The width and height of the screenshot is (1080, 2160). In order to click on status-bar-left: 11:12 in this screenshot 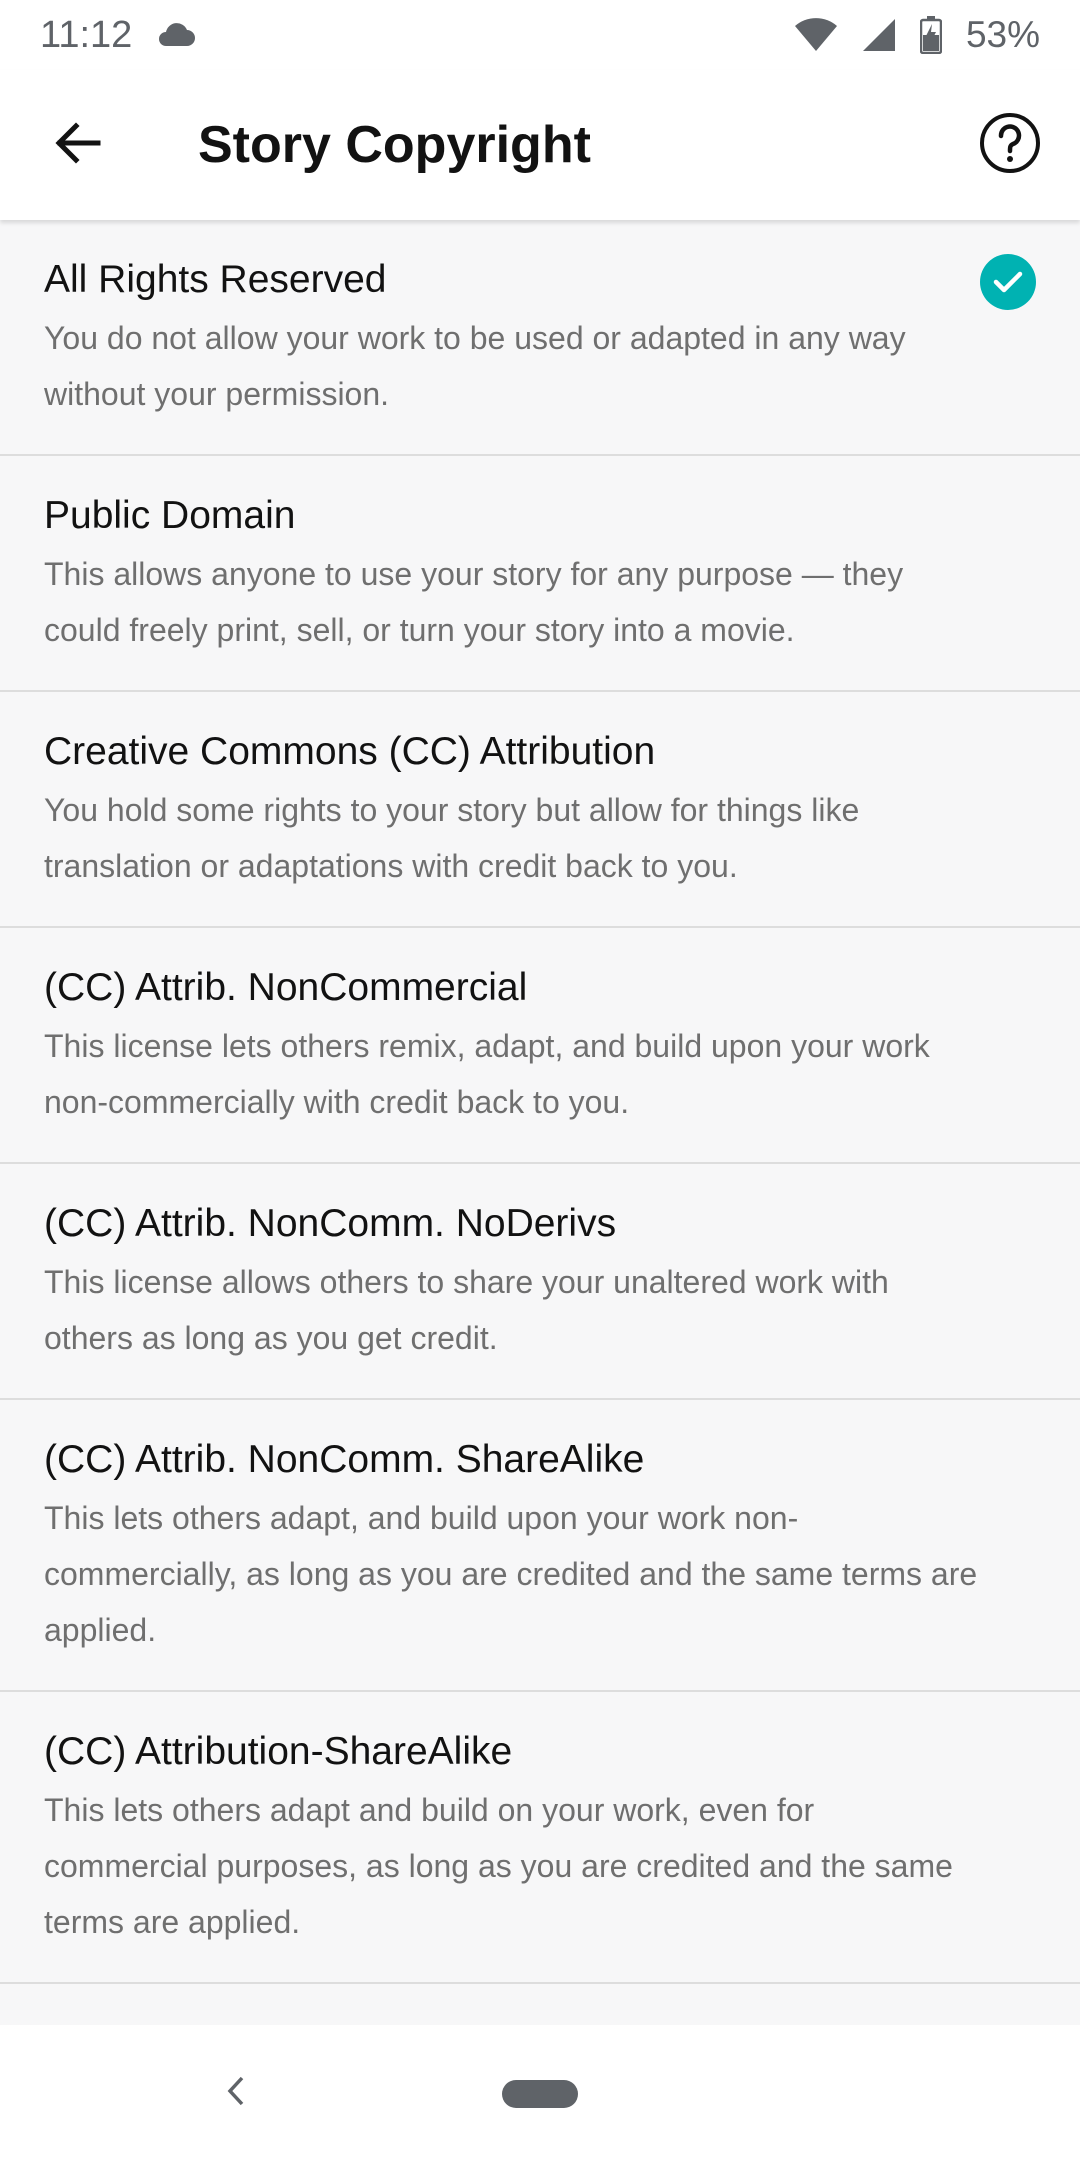, I will do `click(118, 35)`.